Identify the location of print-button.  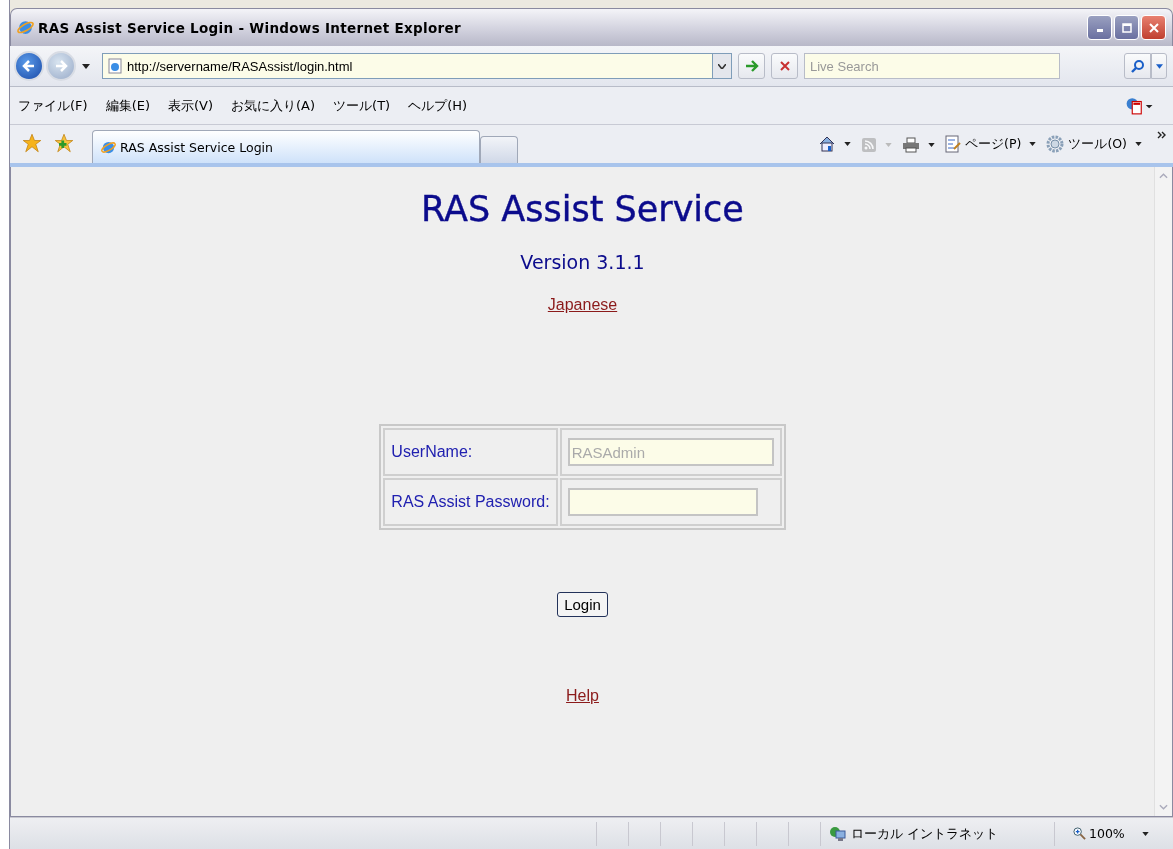
(919, 145).